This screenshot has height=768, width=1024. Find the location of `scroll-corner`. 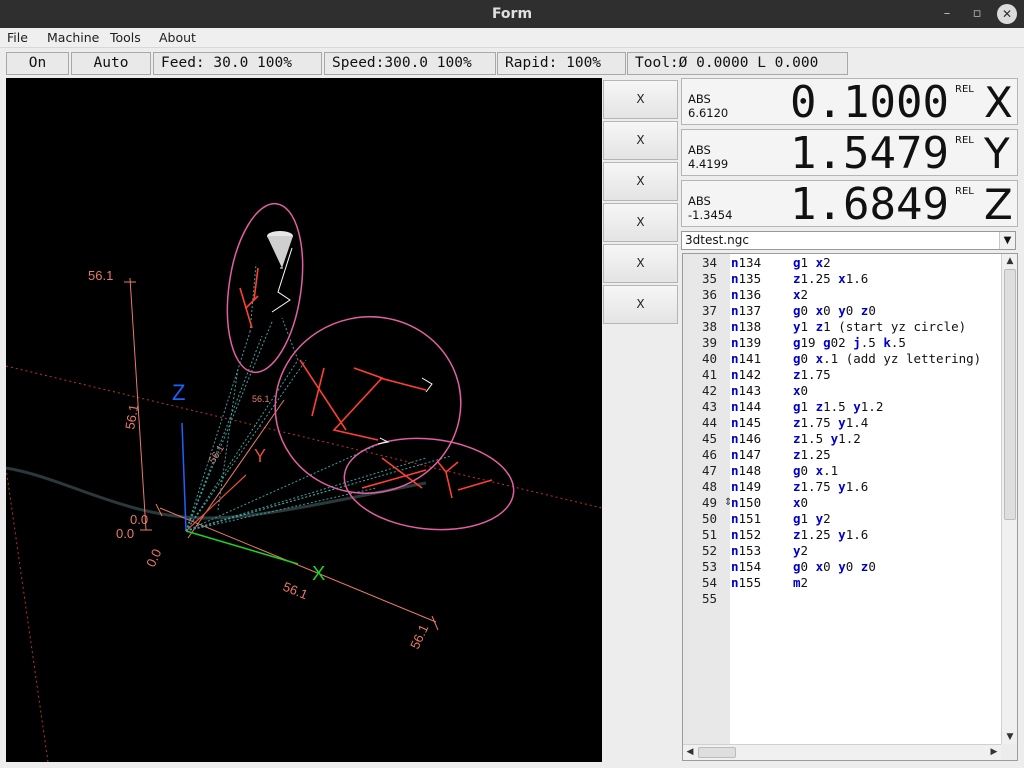

scroll-corner is located at coordinates (1009, 752).